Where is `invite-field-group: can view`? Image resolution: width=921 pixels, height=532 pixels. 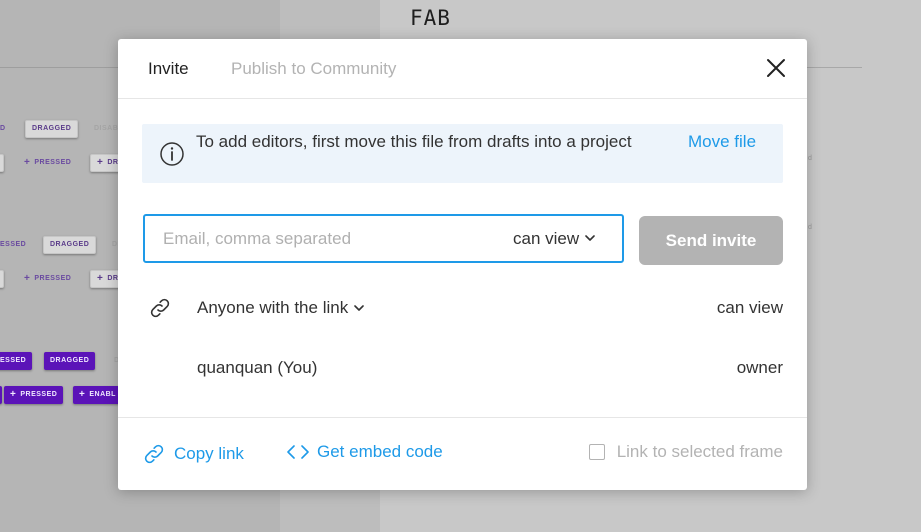
invite-field-group: can view is located at coordinates (383, 238).